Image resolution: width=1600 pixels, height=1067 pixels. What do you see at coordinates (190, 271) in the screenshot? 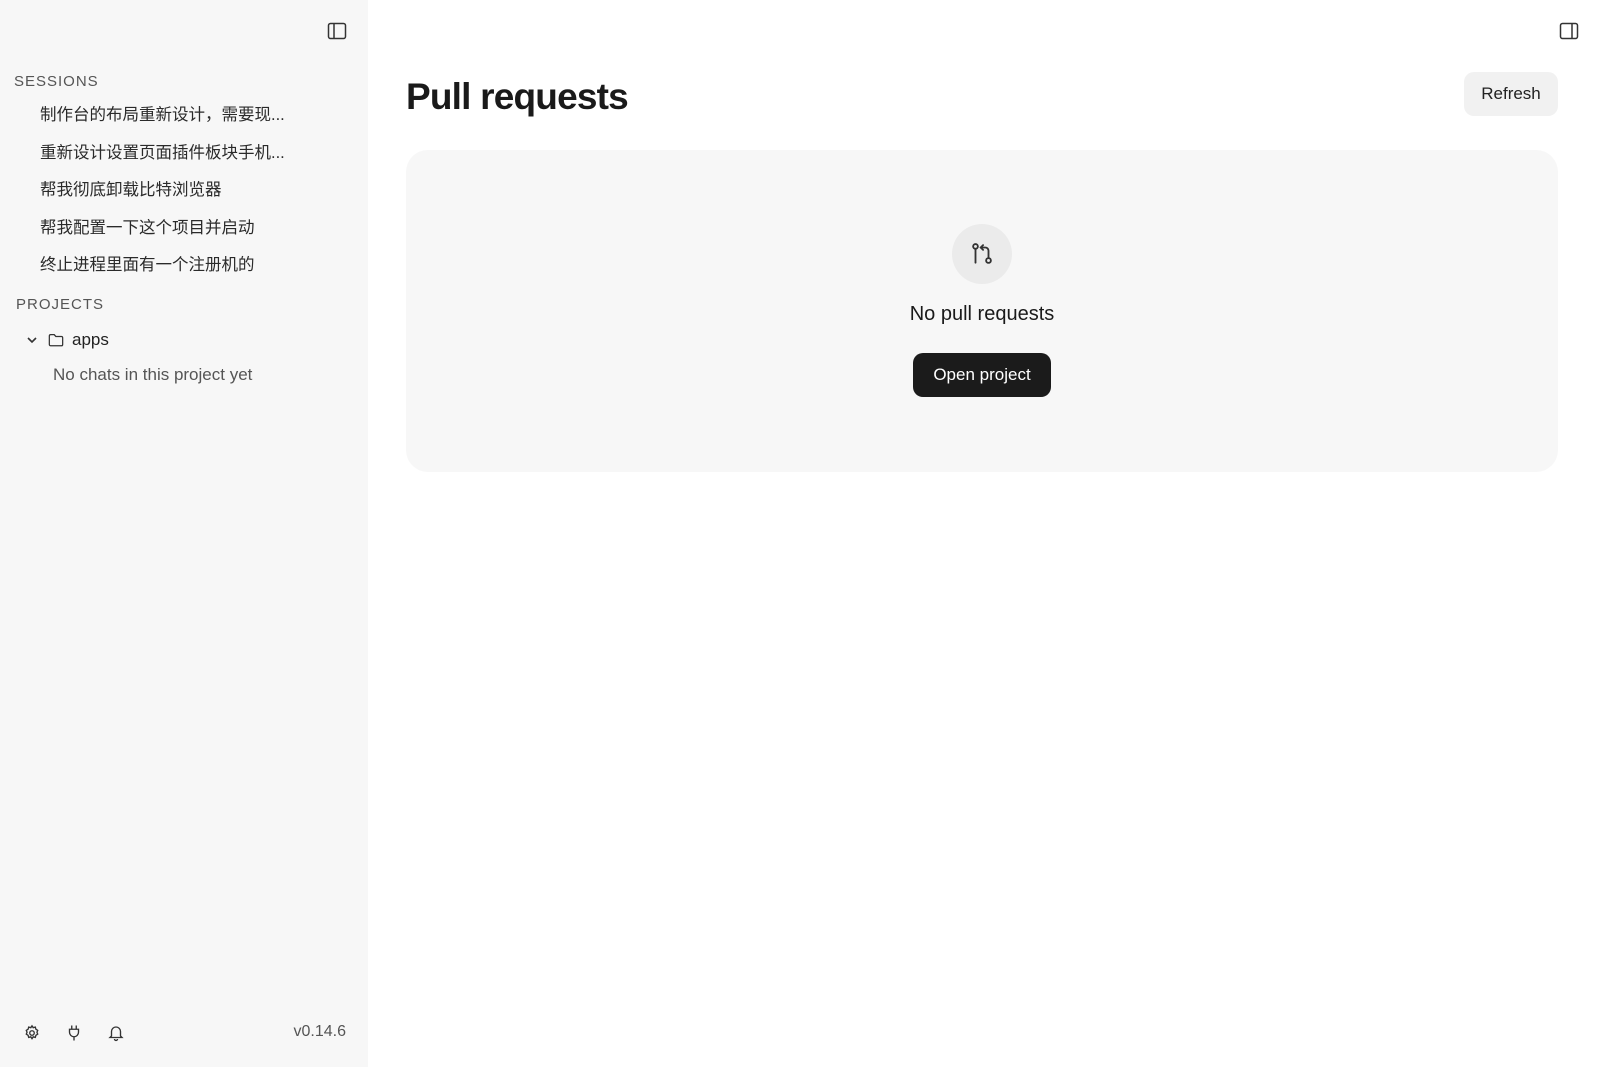
I see `session-item: 终止进程里面有一个注册机的` at bounding box center [190, 271].